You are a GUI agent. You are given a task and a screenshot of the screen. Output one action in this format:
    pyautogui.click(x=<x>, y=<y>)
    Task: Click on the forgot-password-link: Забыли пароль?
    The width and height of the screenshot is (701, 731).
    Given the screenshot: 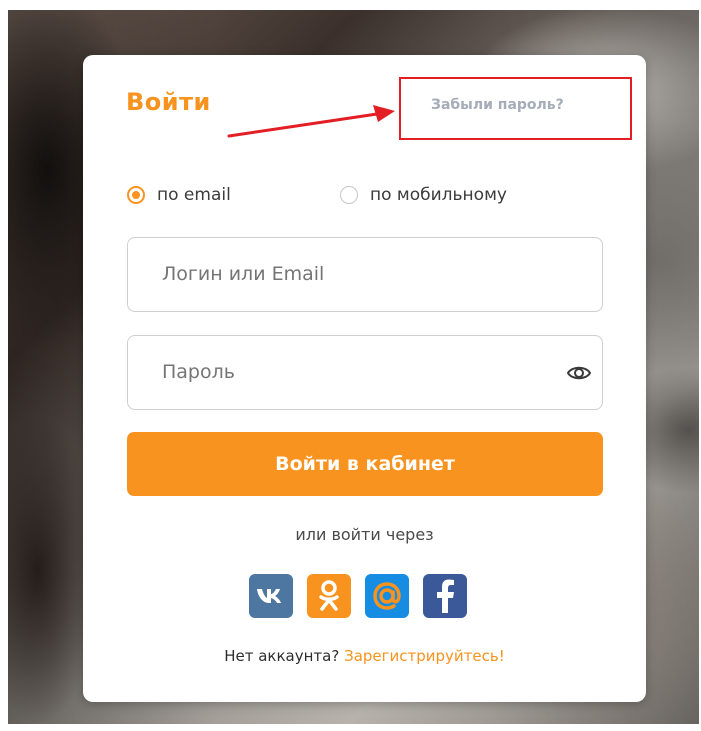 What is the action you would take?
    pyautogui.click(x=497, y=105)
    